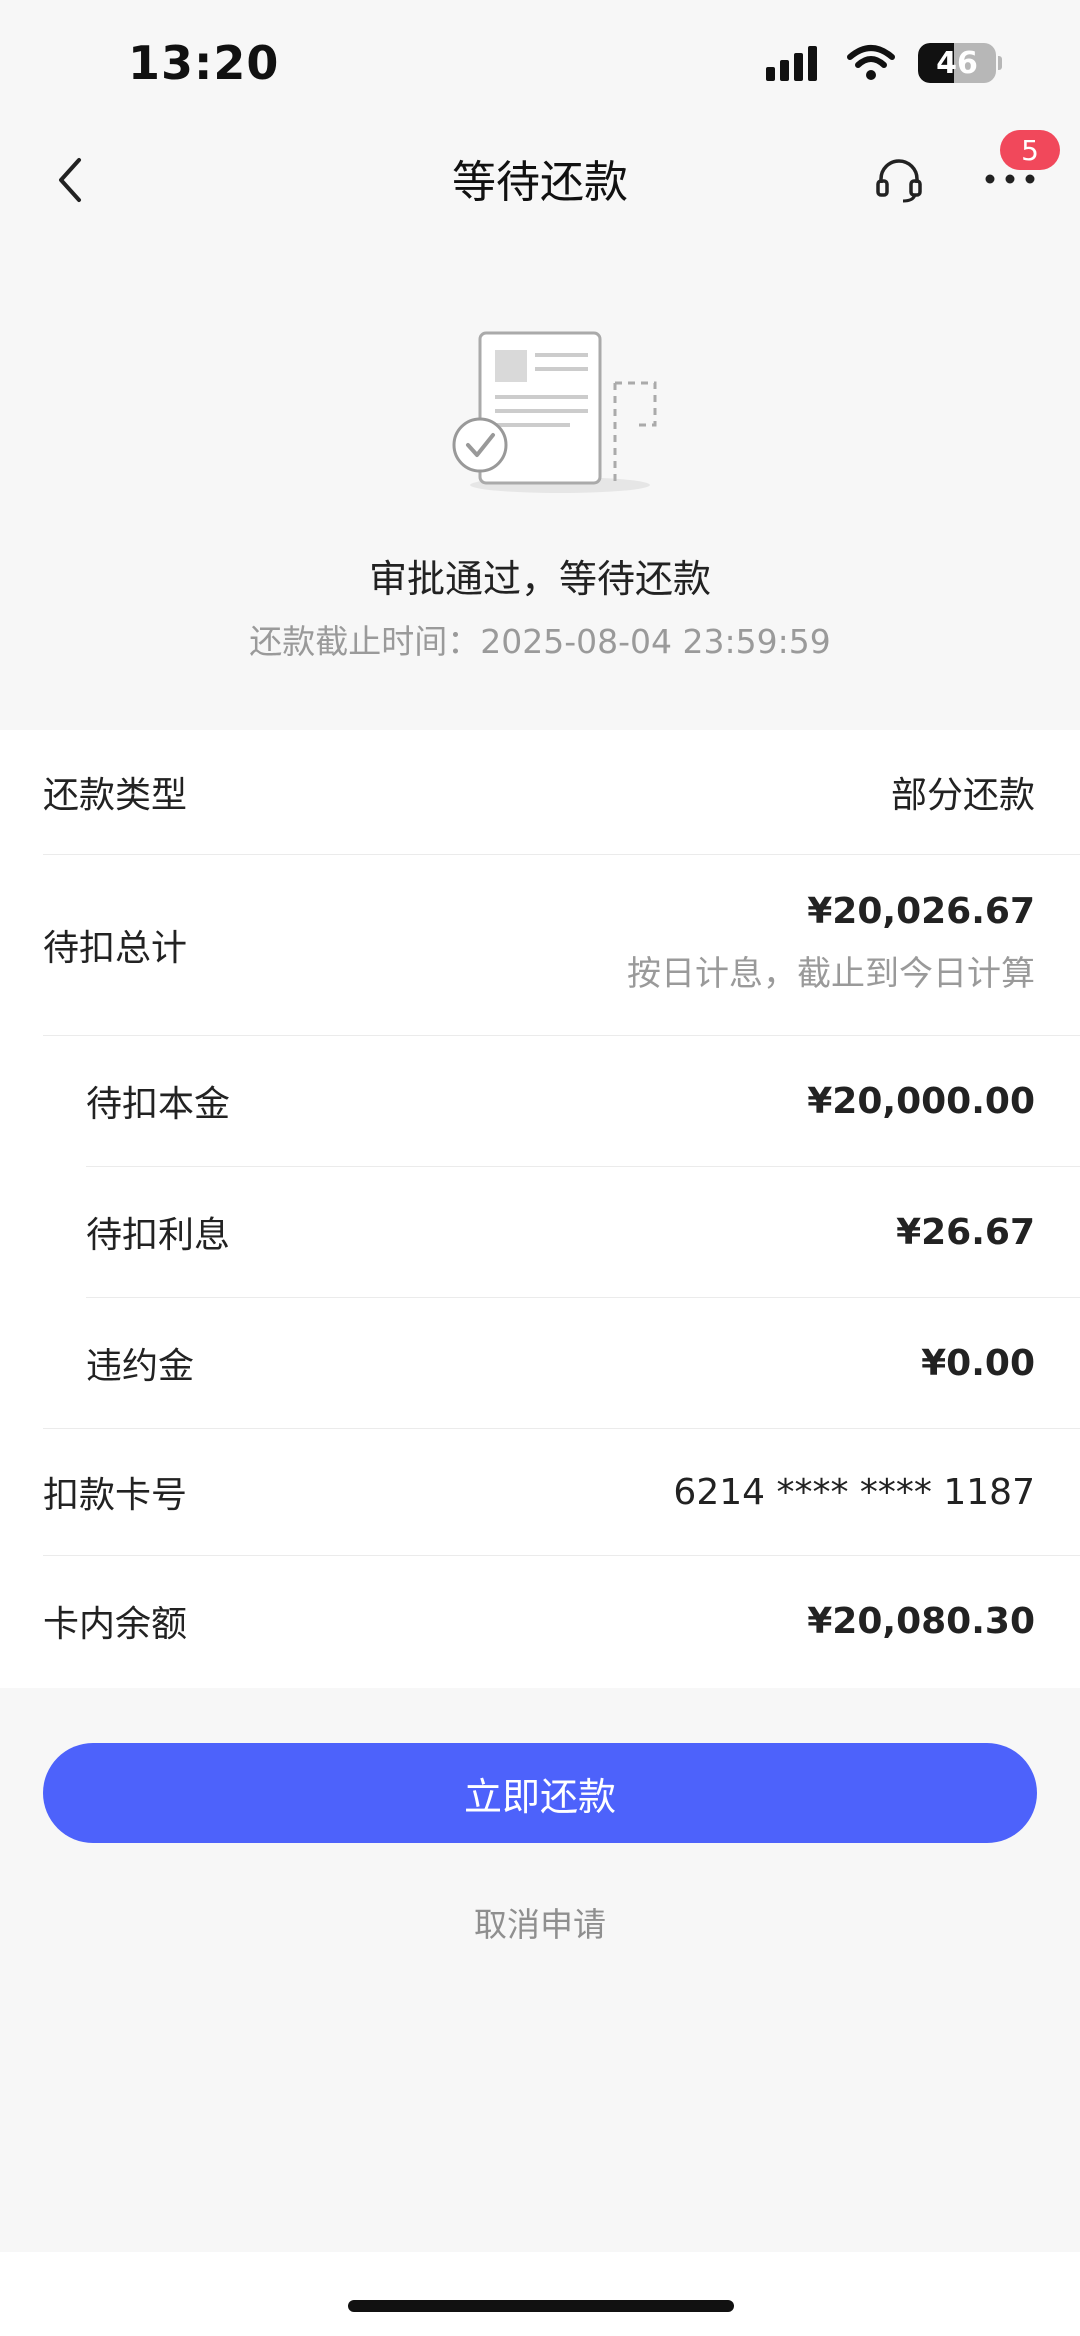  What do you see at coordinates (540, 1101) in the screenshot?
I see `principal-row: 待扣本金 ¥20,000.00` at bounding box center [540, 1101].